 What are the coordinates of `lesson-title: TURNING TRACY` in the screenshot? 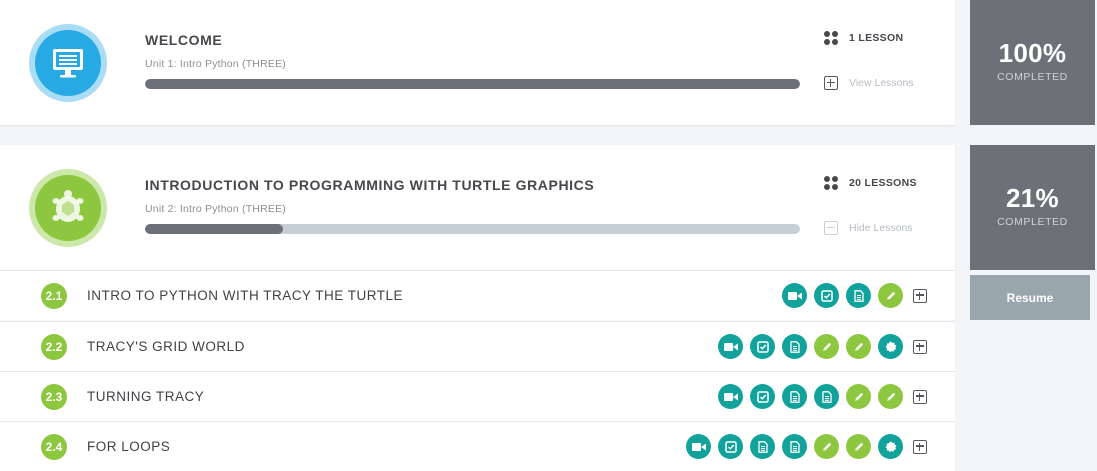 It's located at (145, 396).